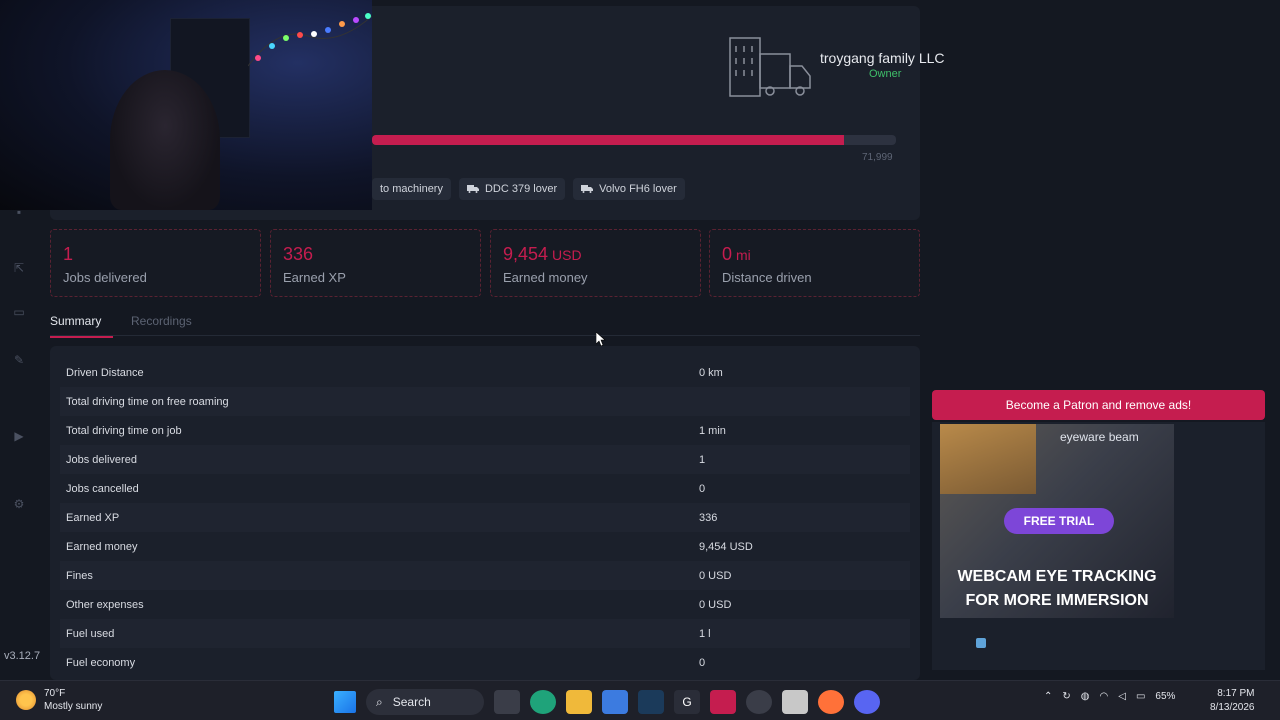 Image resolution: width=1280 pixels, height=720 pixels. I want to click on company-name: troygang family LLC, so click(882, 58).